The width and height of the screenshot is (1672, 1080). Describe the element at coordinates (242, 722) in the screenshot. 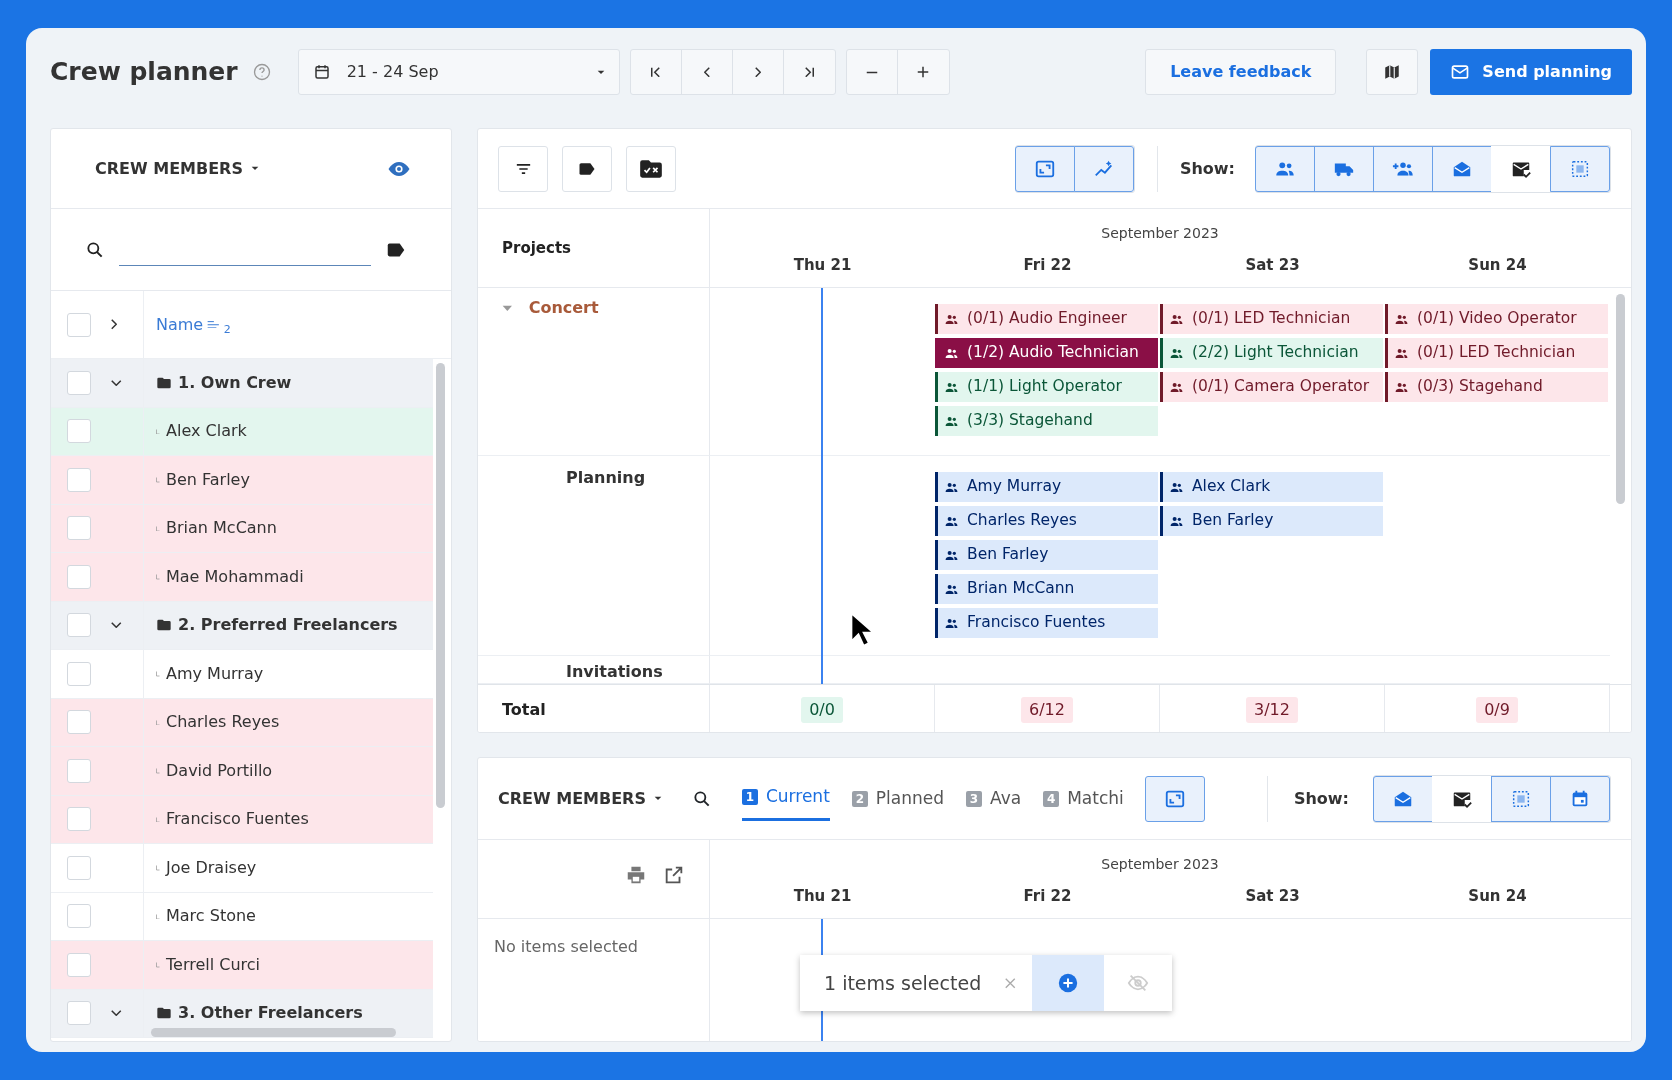

I see `member-row: Charles Reyes` at that location.